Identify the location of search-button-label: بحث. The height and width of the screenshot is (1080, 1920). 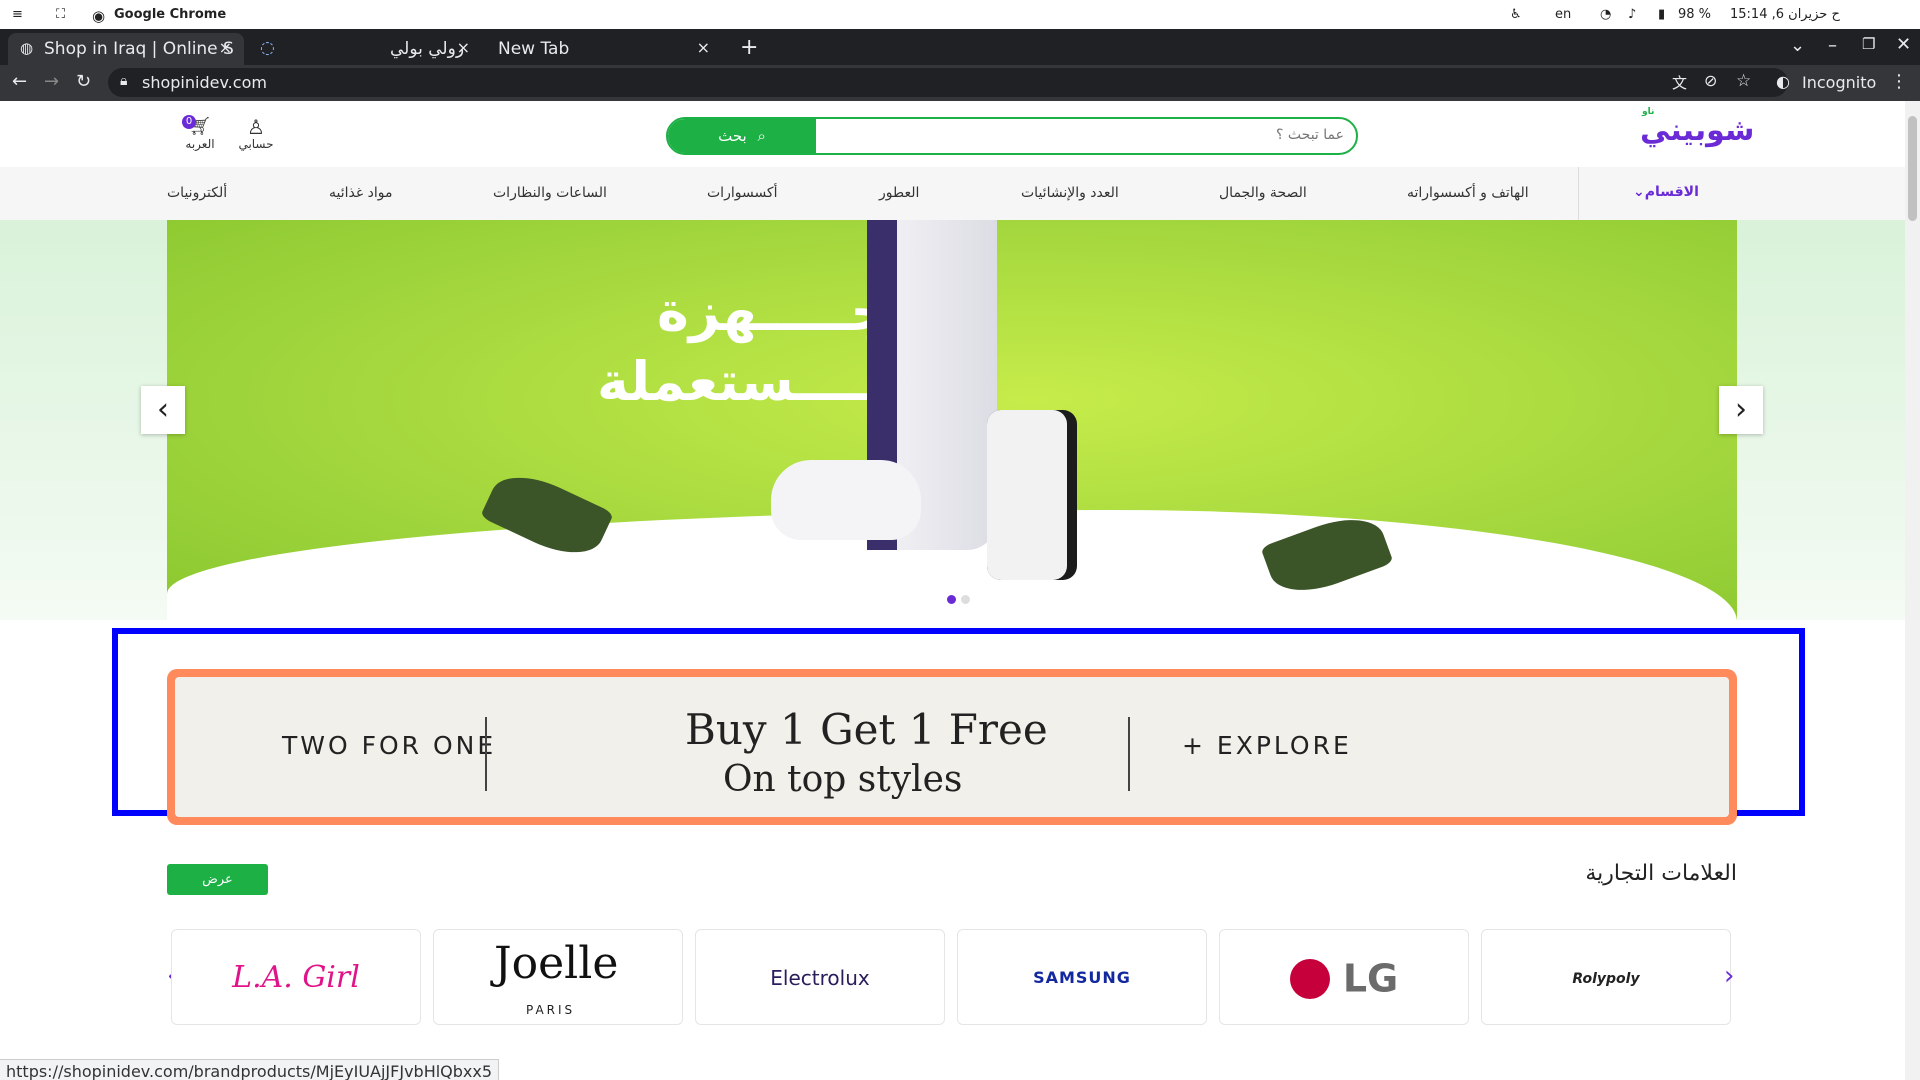
(732, 136).